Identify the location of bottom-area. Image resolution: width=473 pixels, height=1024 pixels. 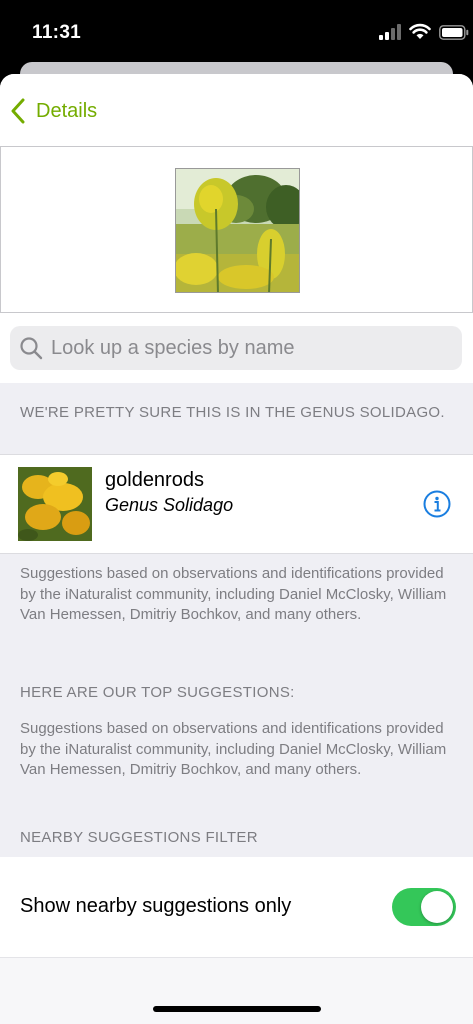
(236, 990).